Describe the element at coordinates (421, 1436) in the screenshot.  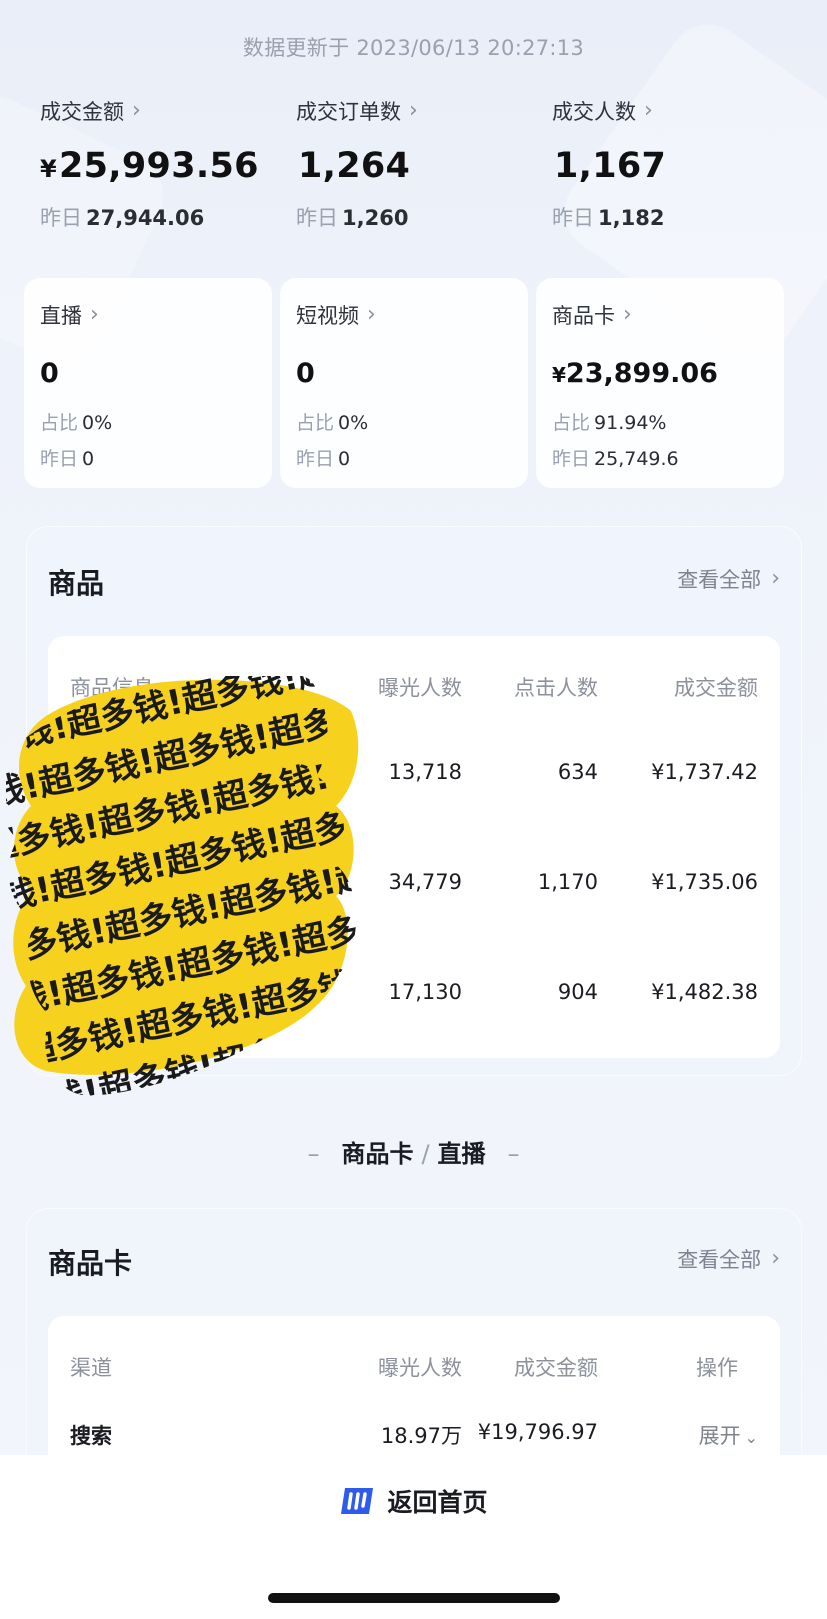
I see `exposure-cell: 18.97万` at that location.